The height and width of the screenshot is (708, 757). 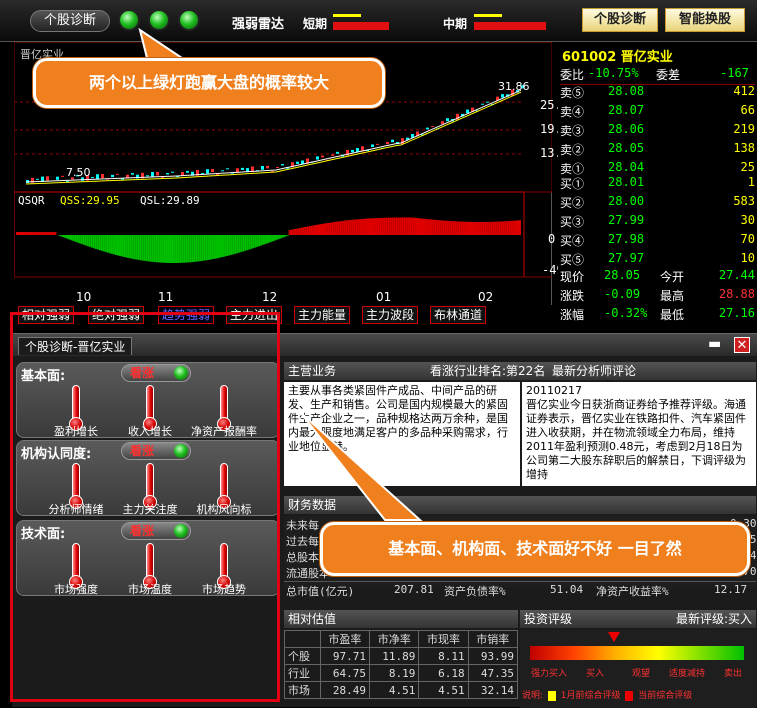 I want to click on callout-bottom: 基本面、机构面、技术面好不好 一目了然, so click(x=535, y=549).